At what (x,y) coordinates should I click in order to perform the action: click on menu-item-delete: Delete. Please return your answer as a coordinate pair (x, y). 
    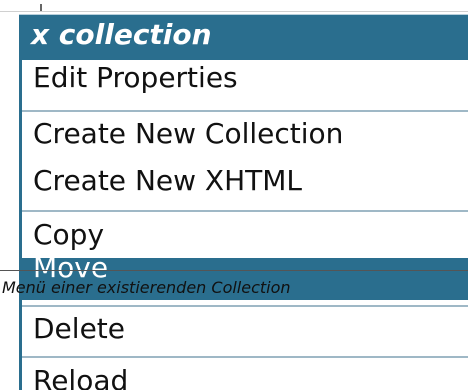
    Looking at the image, I should click on (79, 328).